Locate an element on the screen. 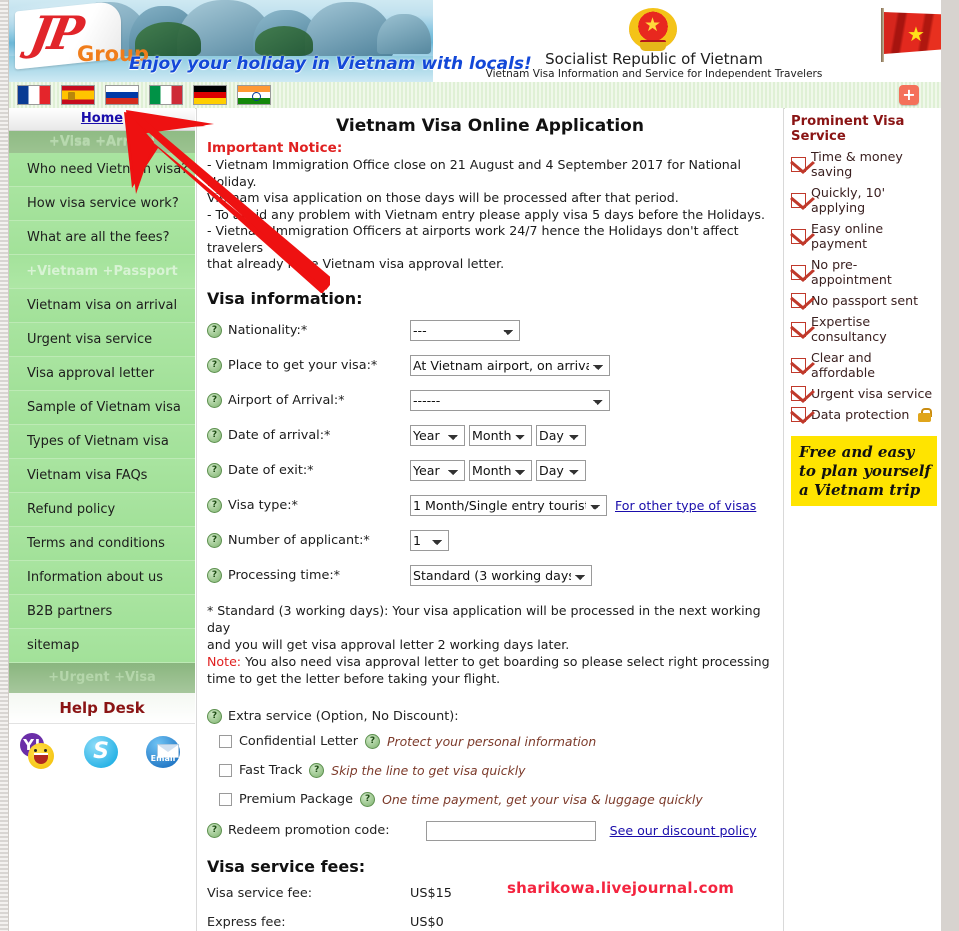  sidebar-item-sample-visa: Sample of Vietnam visa is located at coordinates (102, 408).